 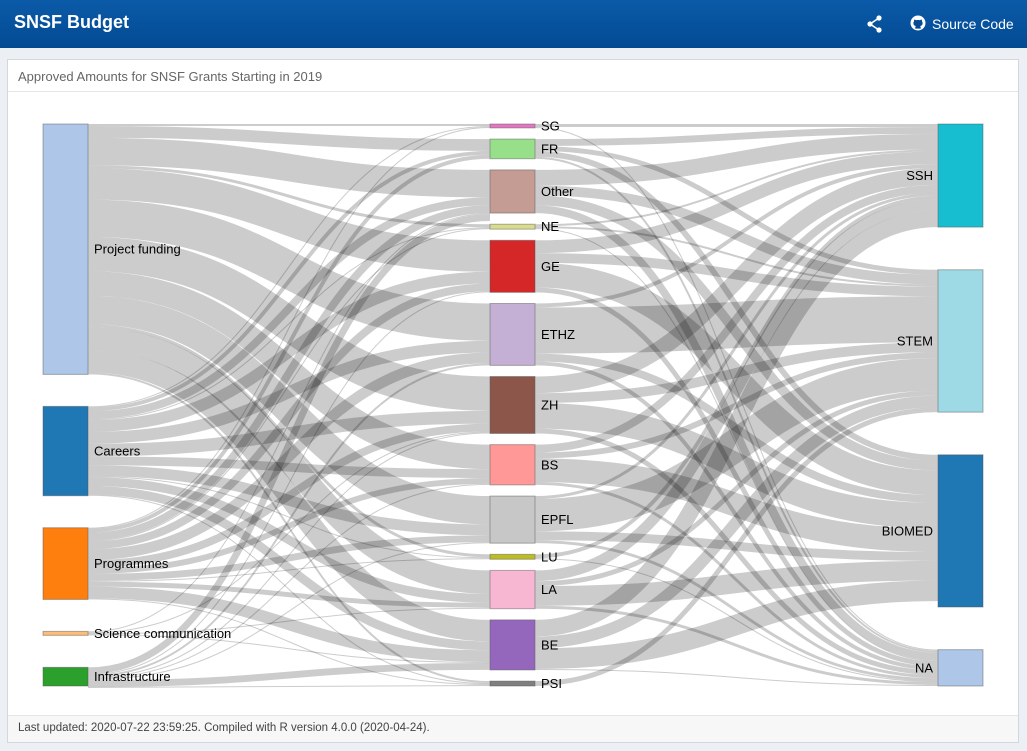 I want to click on source-code-link: Source Code, so click(x=962, y=24).